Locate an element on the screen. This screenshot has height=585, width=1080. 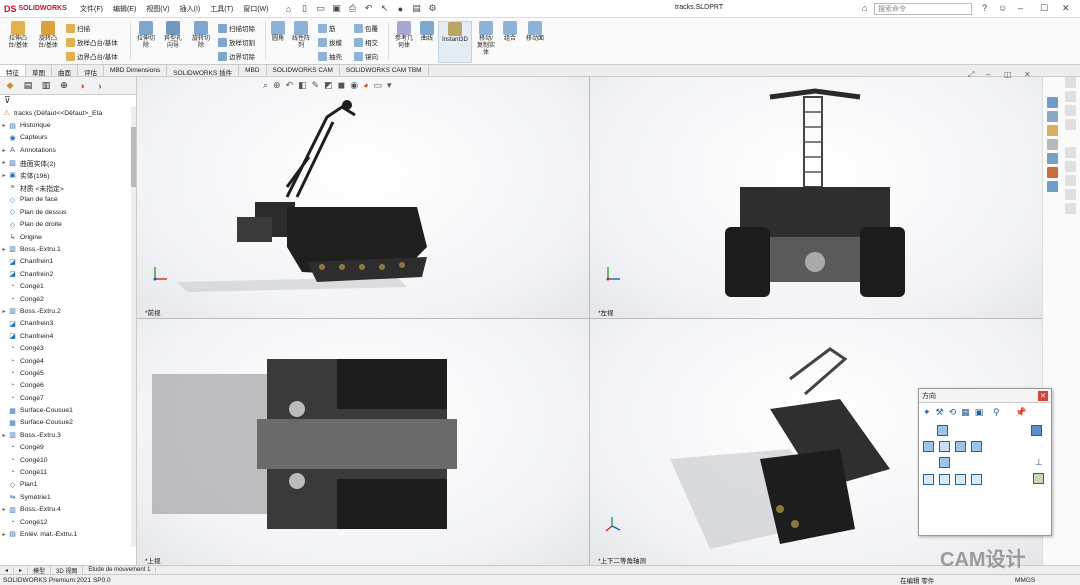
back-view-cube-icon is located at coordinates (976, 446).